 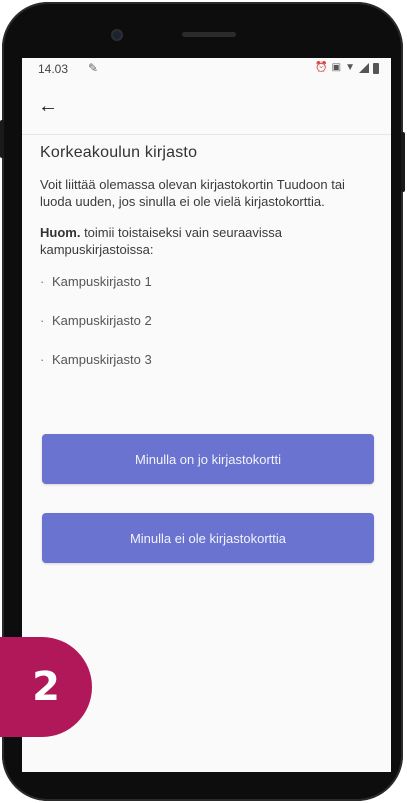 What do you see at coordinates (48, 106) in the screenshot?
I see `arrow-left-icon: ←` at bounding box center [48, 106].